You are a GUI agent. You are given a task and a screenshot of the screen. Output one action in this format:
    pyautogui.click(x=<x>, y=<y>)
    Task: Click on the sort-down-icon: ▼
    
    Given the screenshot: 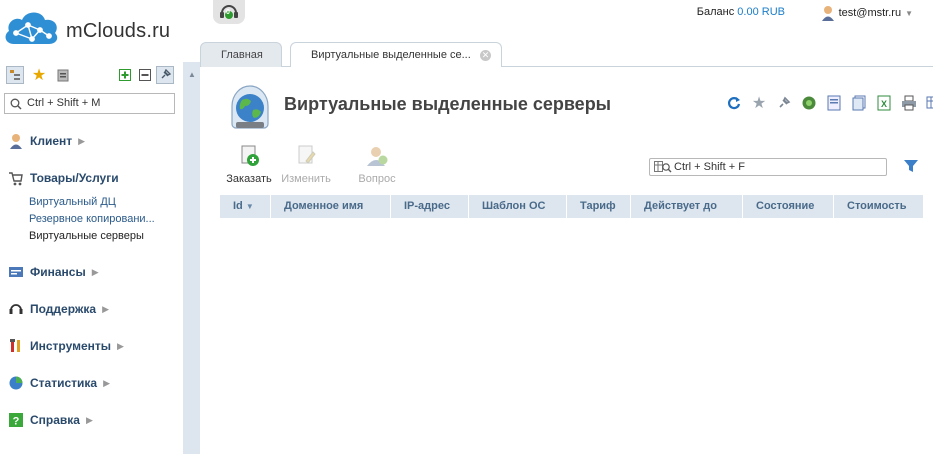 What is the action you would take?
    pyautogui.click(x=249, y=206)
    